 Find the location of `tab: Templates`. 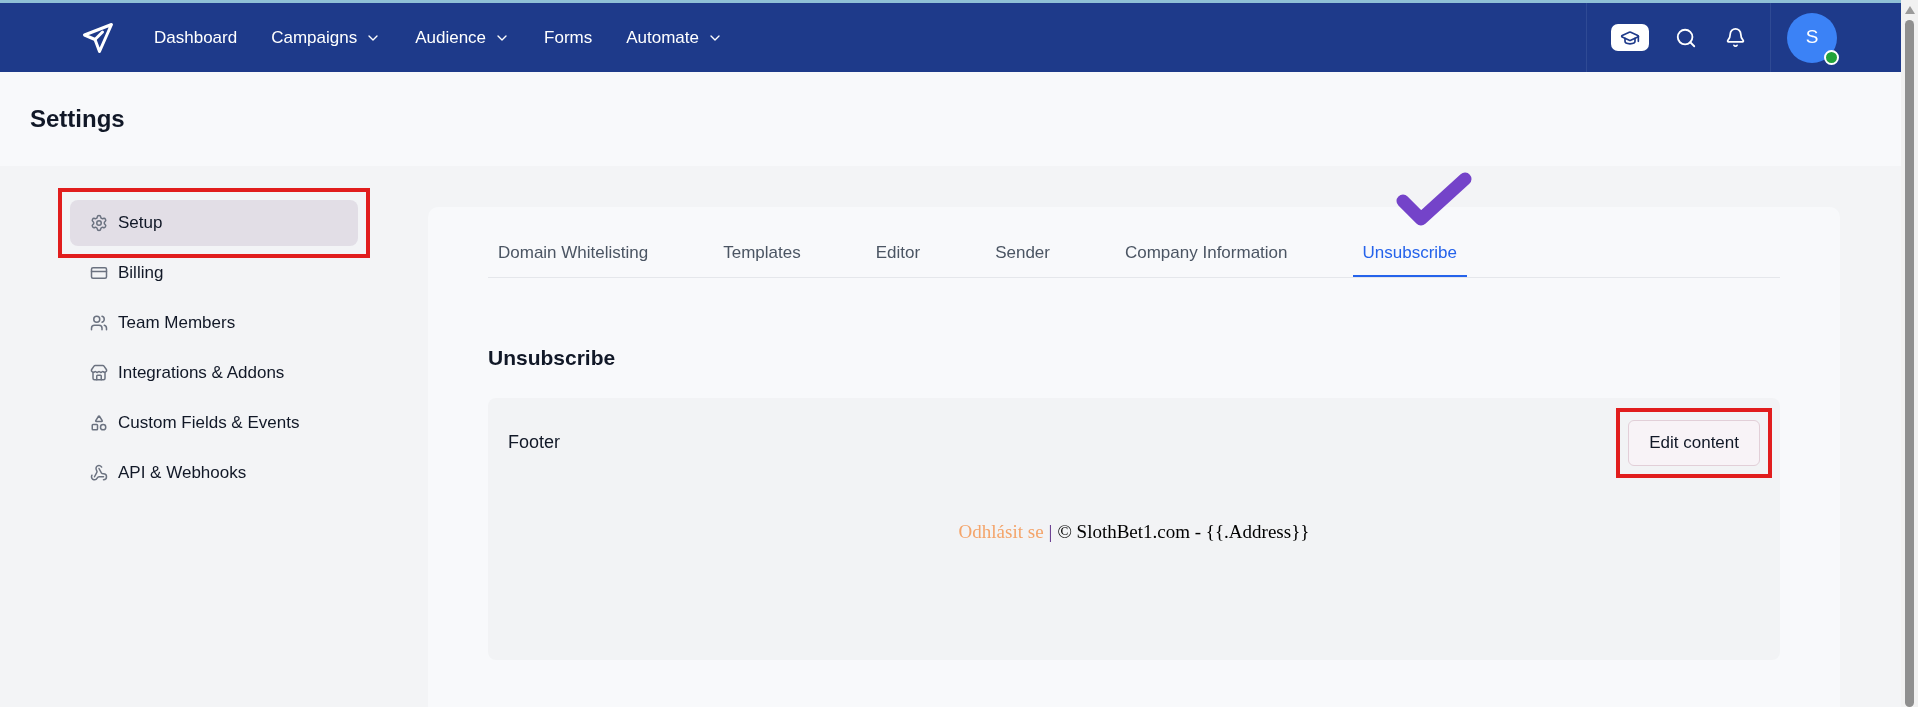

tab: Templates is located at coordinates (762, 254).